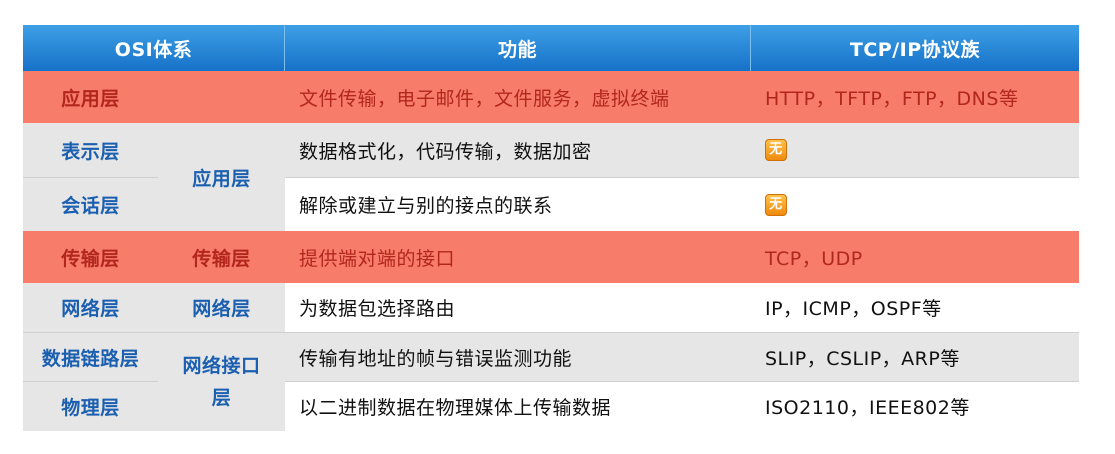 The height and width of the screenshot is (454, 1115). Describe the element at coordinates (518, 204) in the screenshot. I see `function-session: 解除或建立与别的接点的联系` at that location.